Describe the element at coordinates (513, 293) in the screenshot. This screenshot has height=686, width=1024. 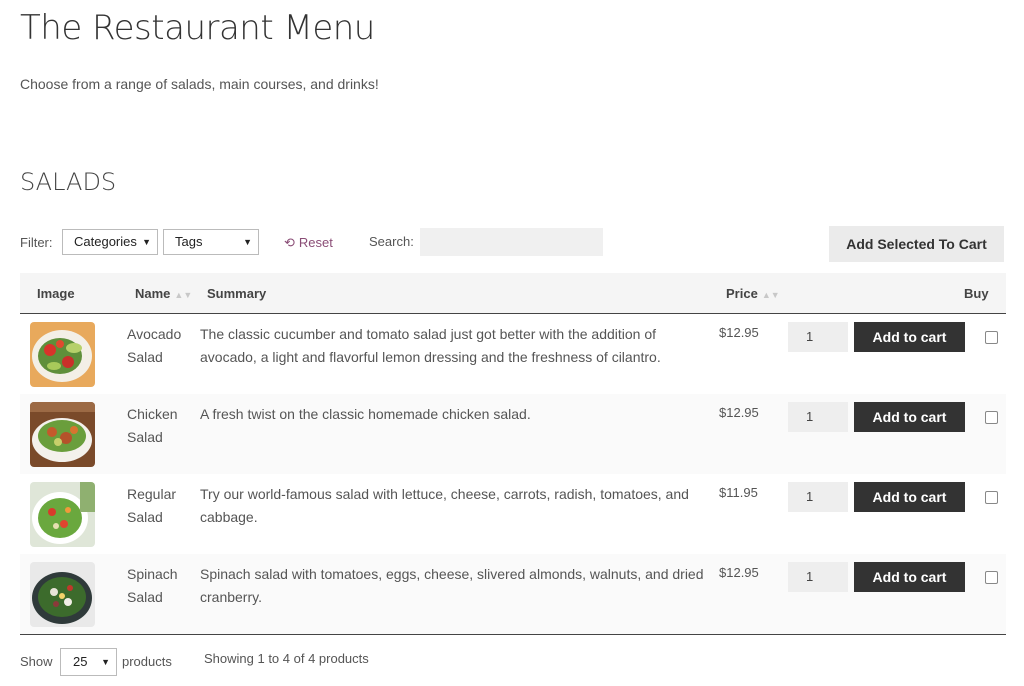
I see `table-header: Image Name ▲▼ Summary Price ▲▼ Buy` at that location.